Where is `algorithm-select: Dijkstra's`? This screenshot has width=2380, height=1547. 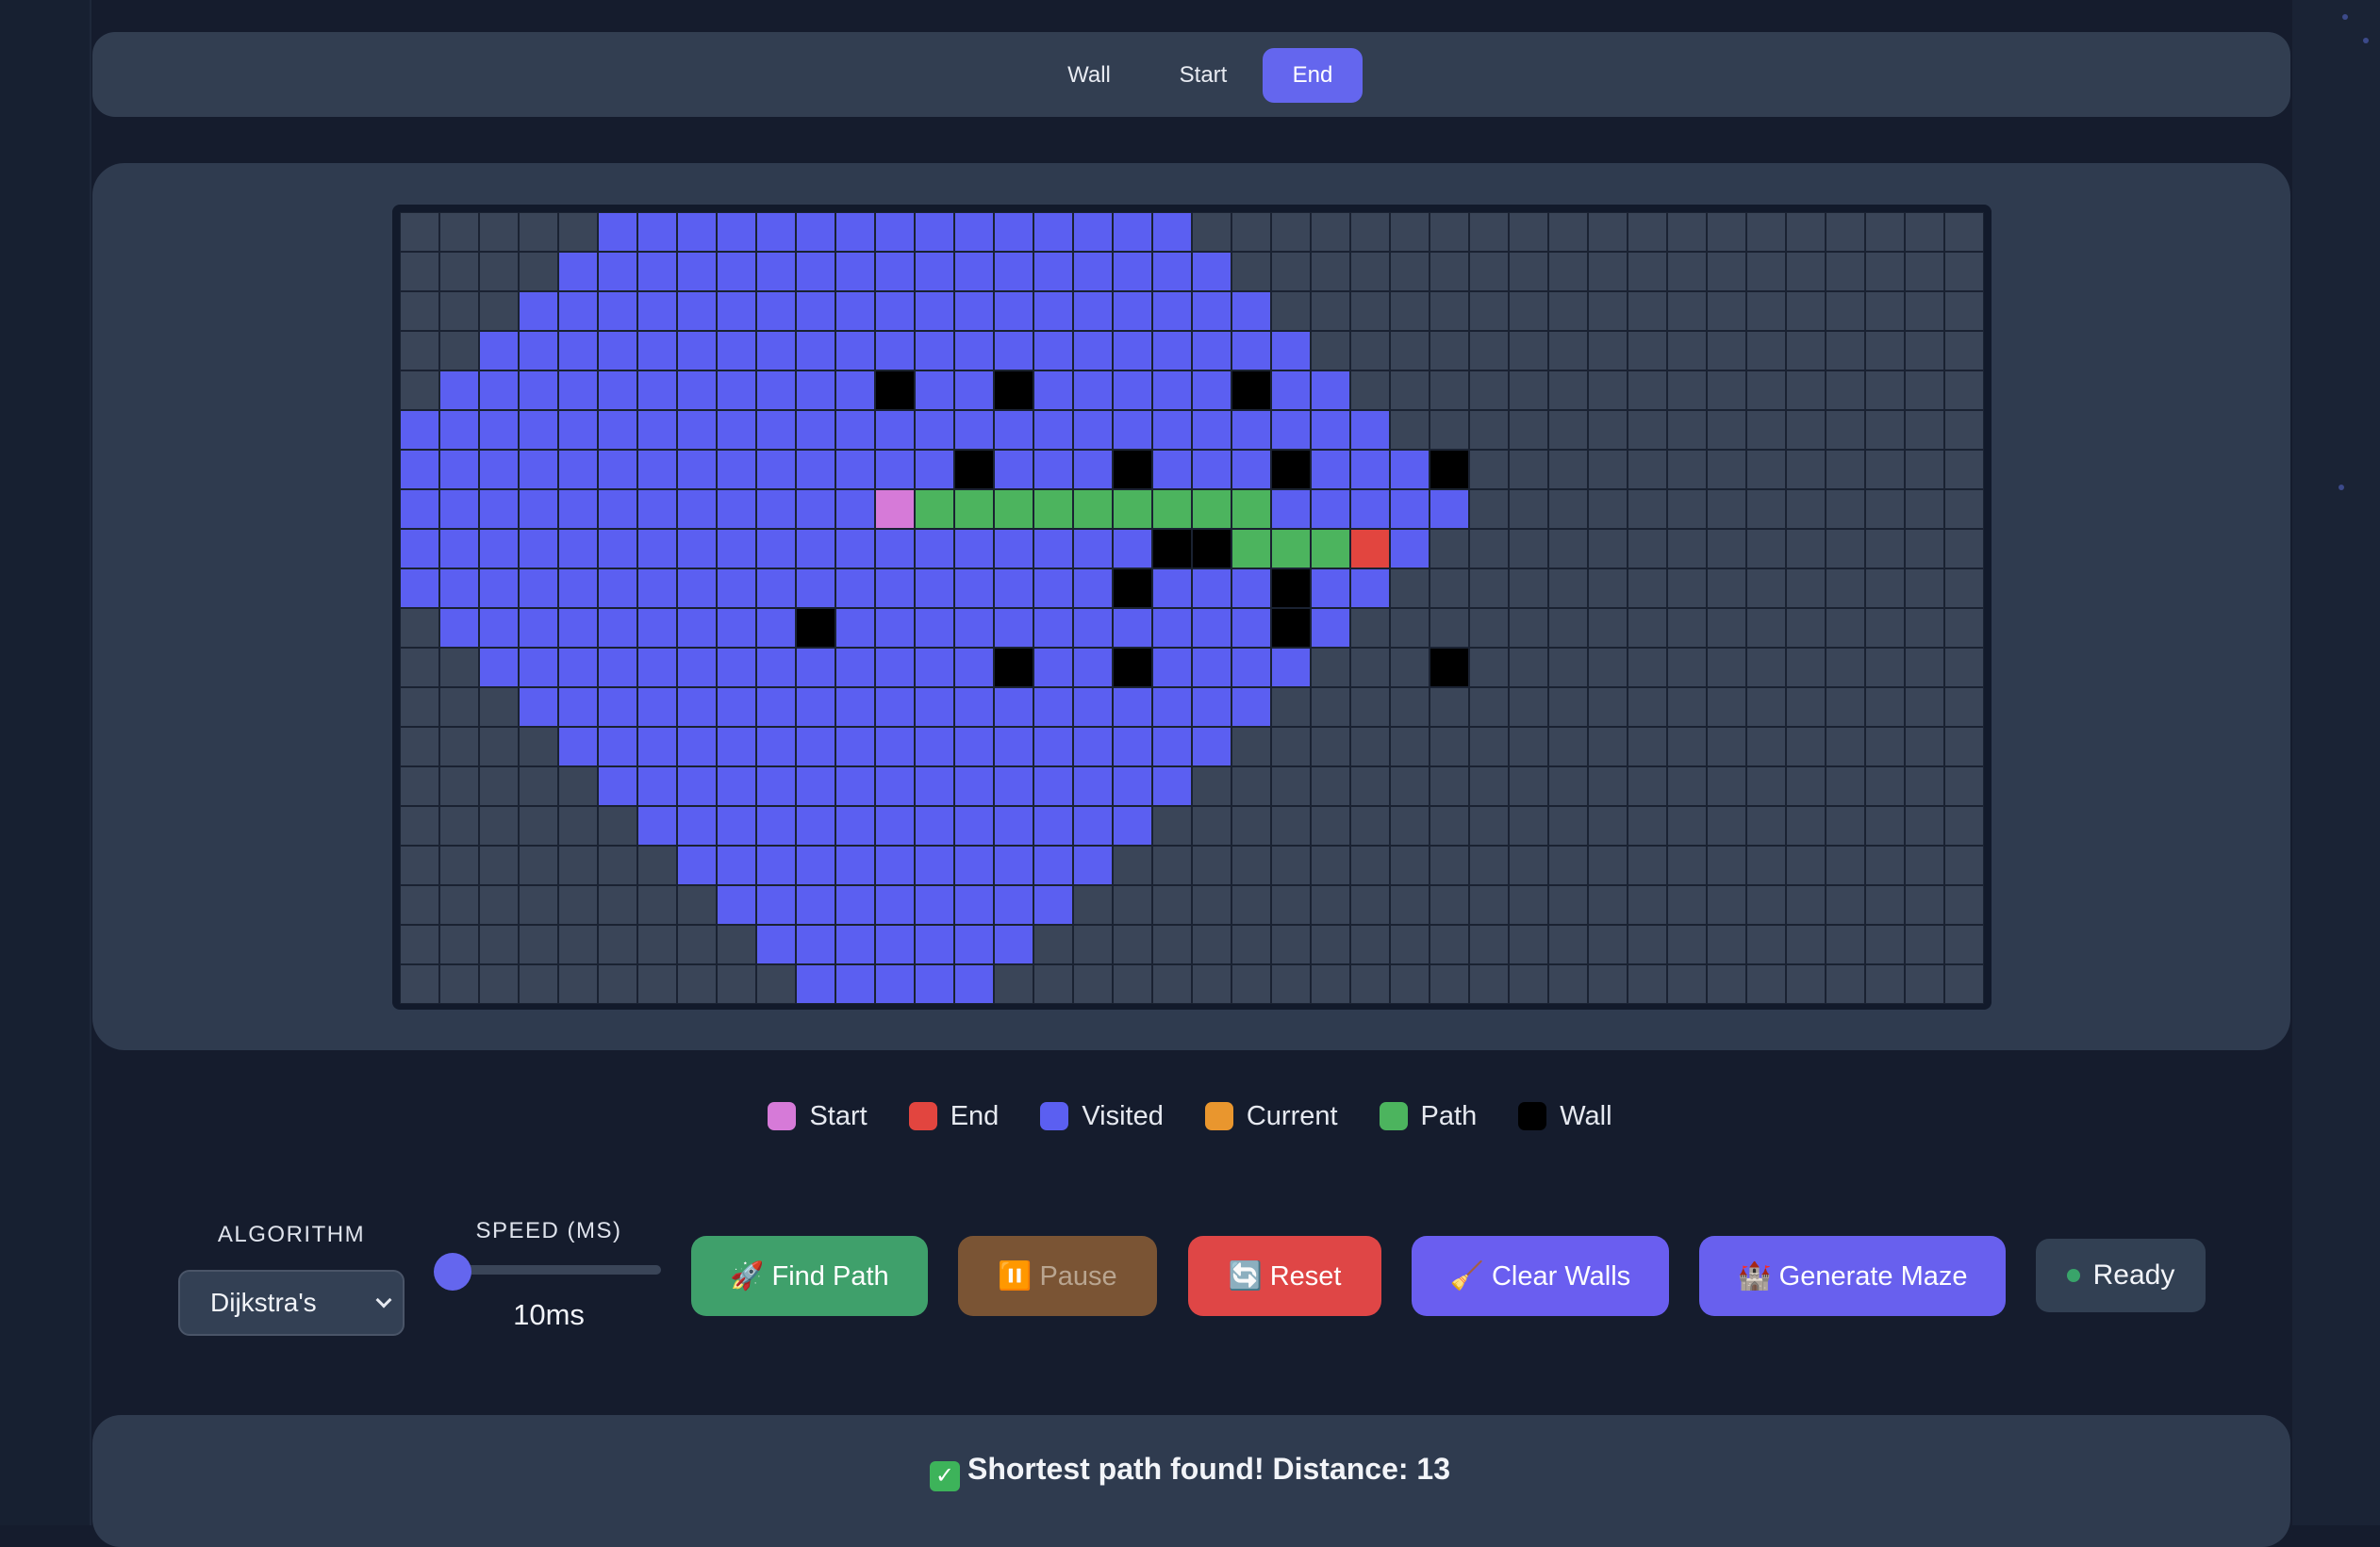
algorithm-select: Dijkstra's is located at coordinates (291, 1303).